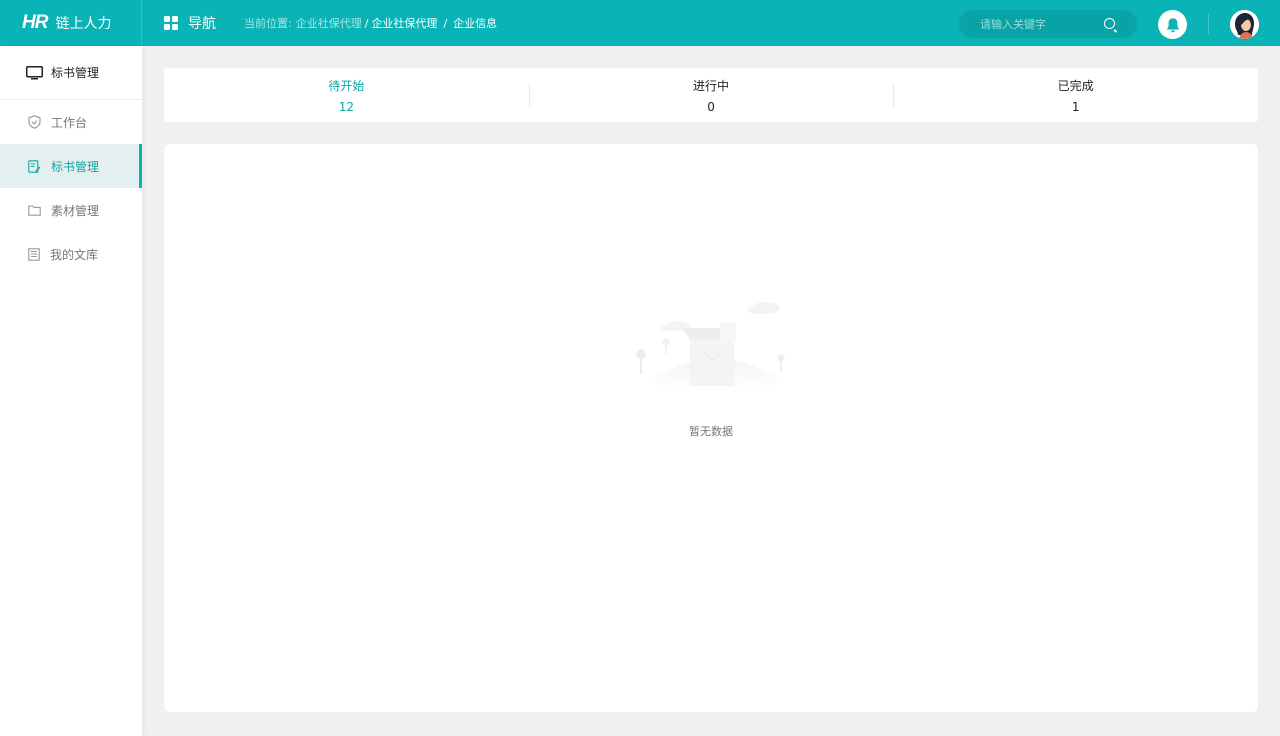 The height and width of the screenshot is (736, 1280). I want to click on sidebar: 标书管理 工作台 标书管理 素材管理 我的文库, so click(71, 391).